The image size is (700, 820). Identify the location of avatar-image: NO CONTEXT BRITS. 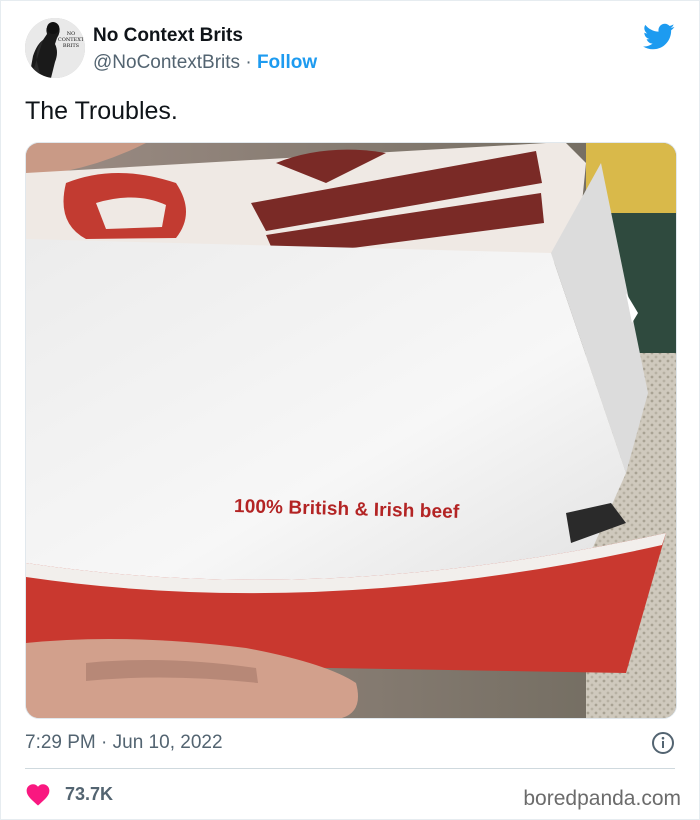
(55, 48).